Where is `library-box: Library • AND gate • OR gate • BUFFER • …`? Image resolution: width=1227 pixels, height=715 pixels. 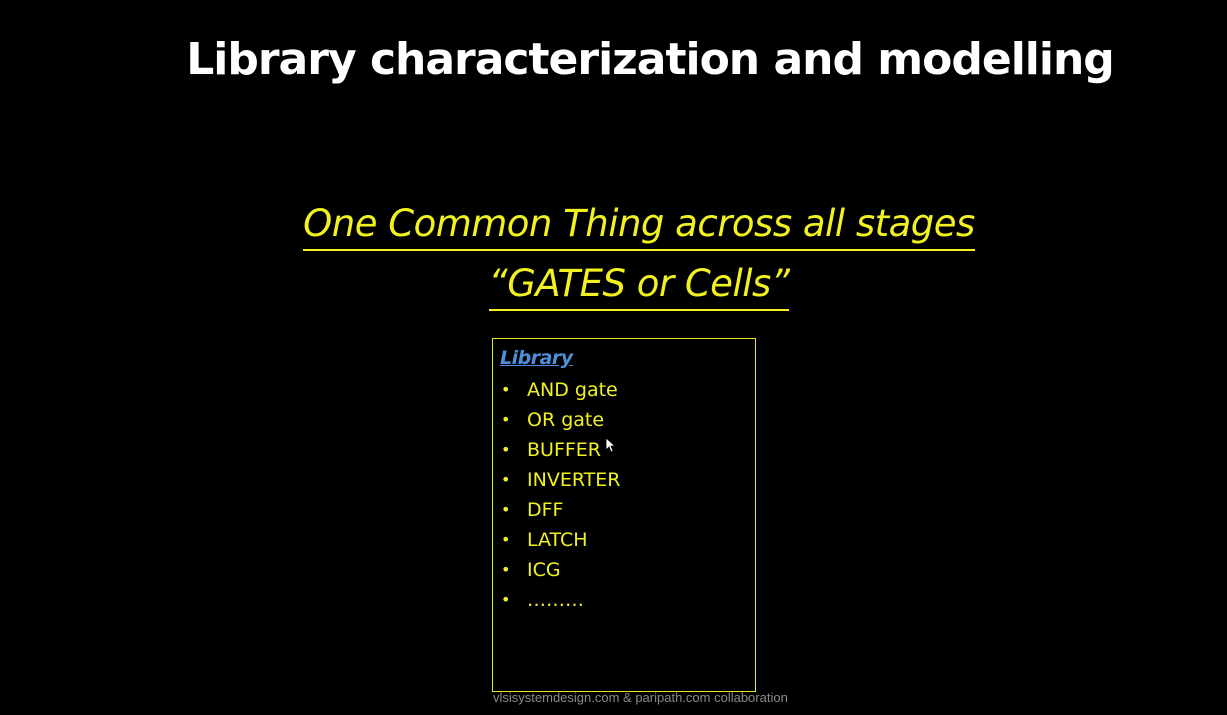 library-box: Library • AND gate • OR gate • BUFFER • … is located at coordinates (624, 515).